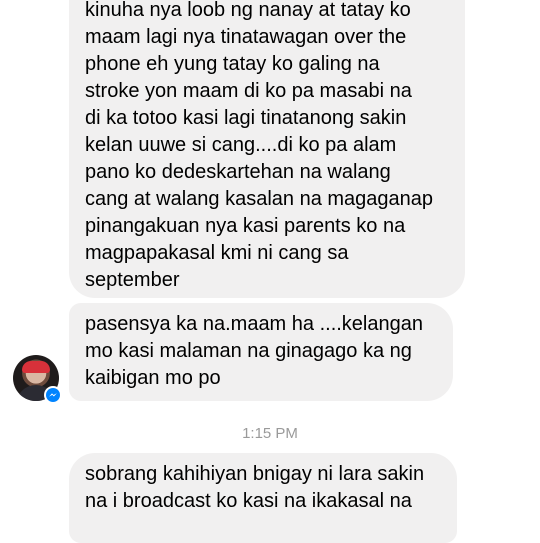 This screenshot has width=540, height=543. I want to click on message-line: stroke yon maam di ko pa masabi na, so click(248, 91).